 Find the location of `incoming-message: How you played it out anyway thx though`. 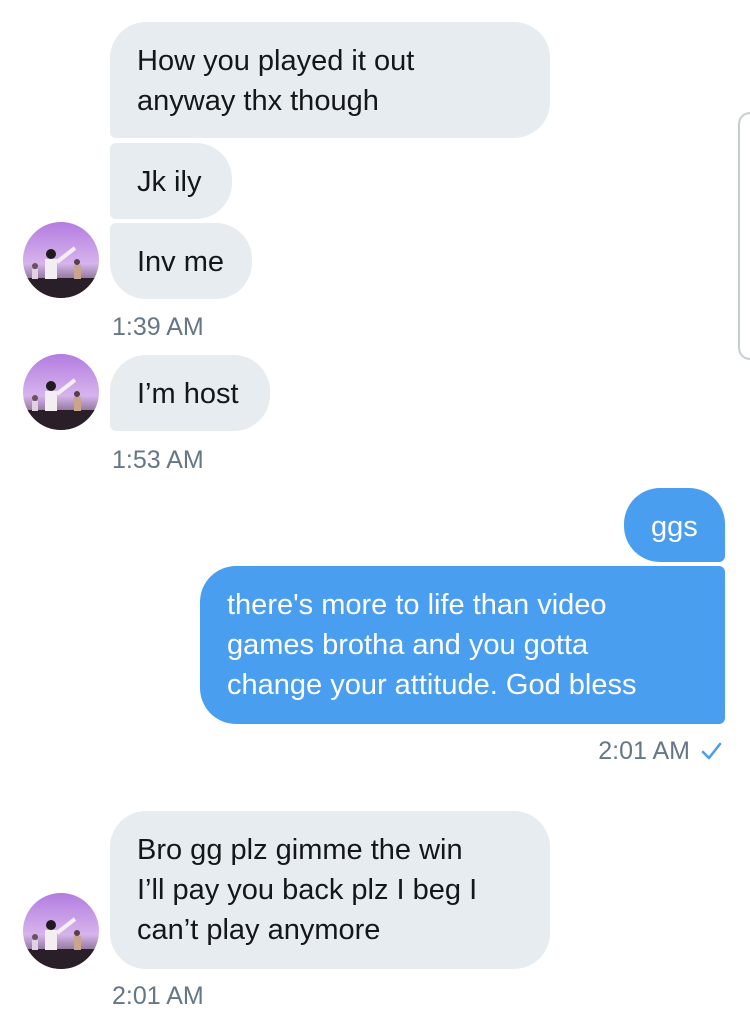

incoming-message: How you played it out anyway thx though is located at coordinates (330, 80).